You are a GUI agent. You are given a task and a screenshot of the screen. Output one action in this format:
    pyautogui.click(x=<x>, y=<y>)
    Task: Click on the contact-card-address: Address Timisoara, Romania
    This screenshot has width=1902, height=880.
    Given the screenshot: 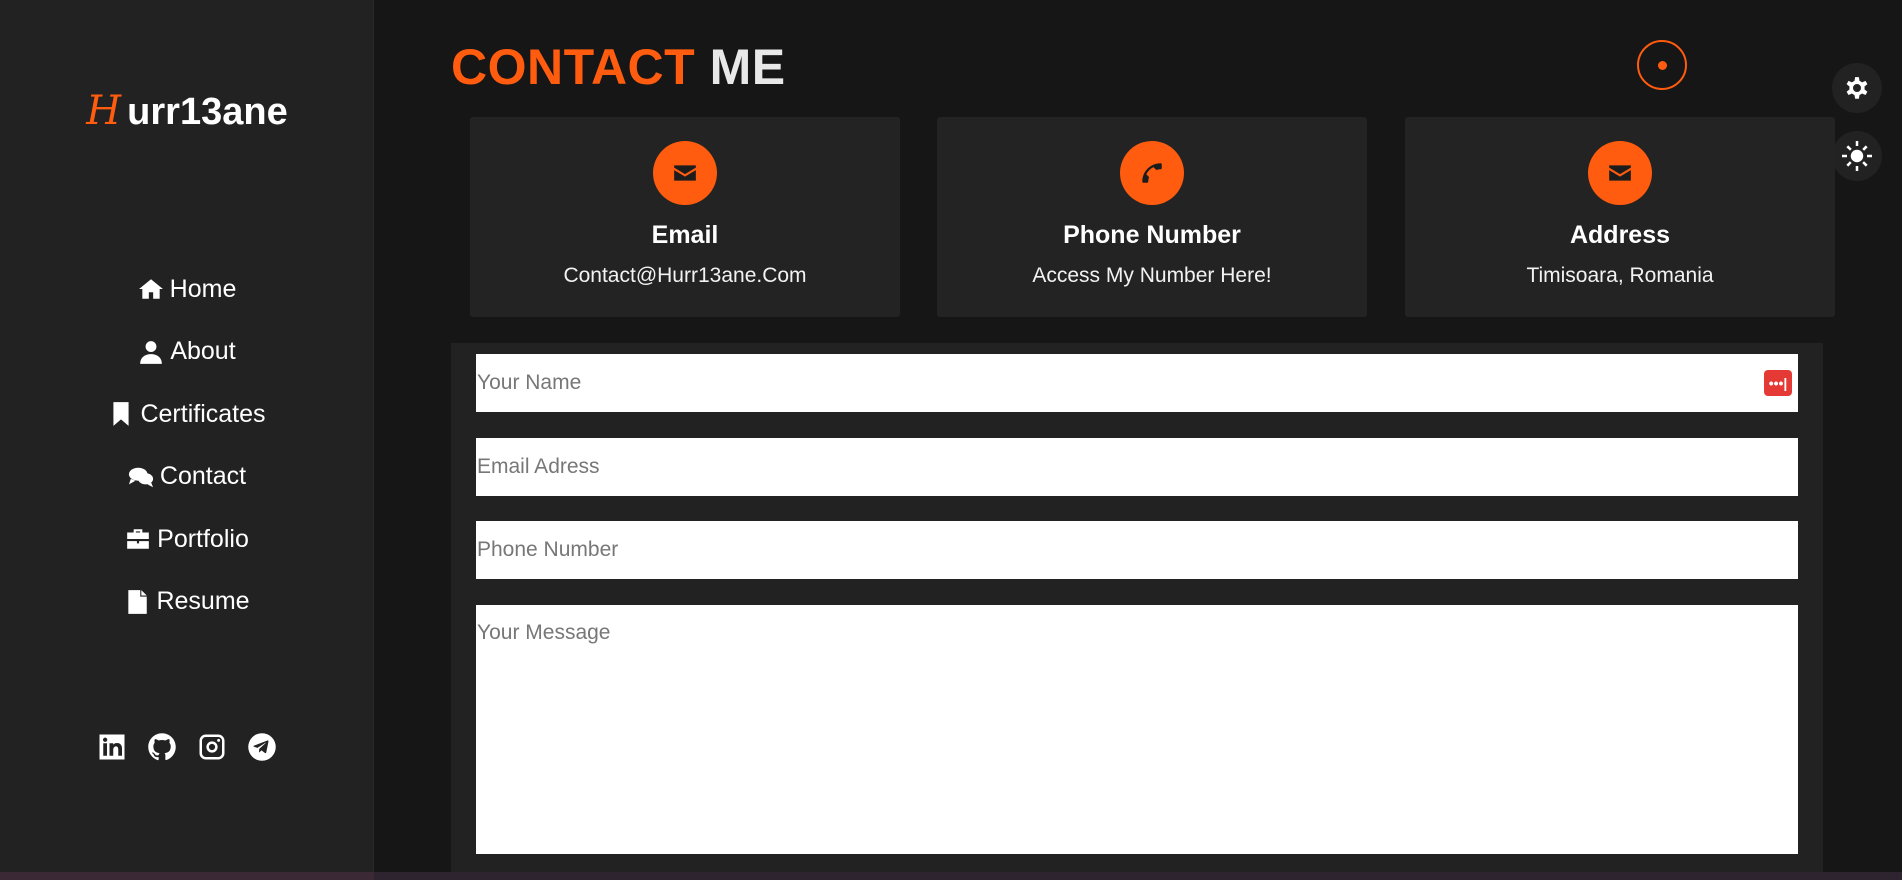 What is the action you would take?
    pyautogui.click(x=1620, y=217)
    